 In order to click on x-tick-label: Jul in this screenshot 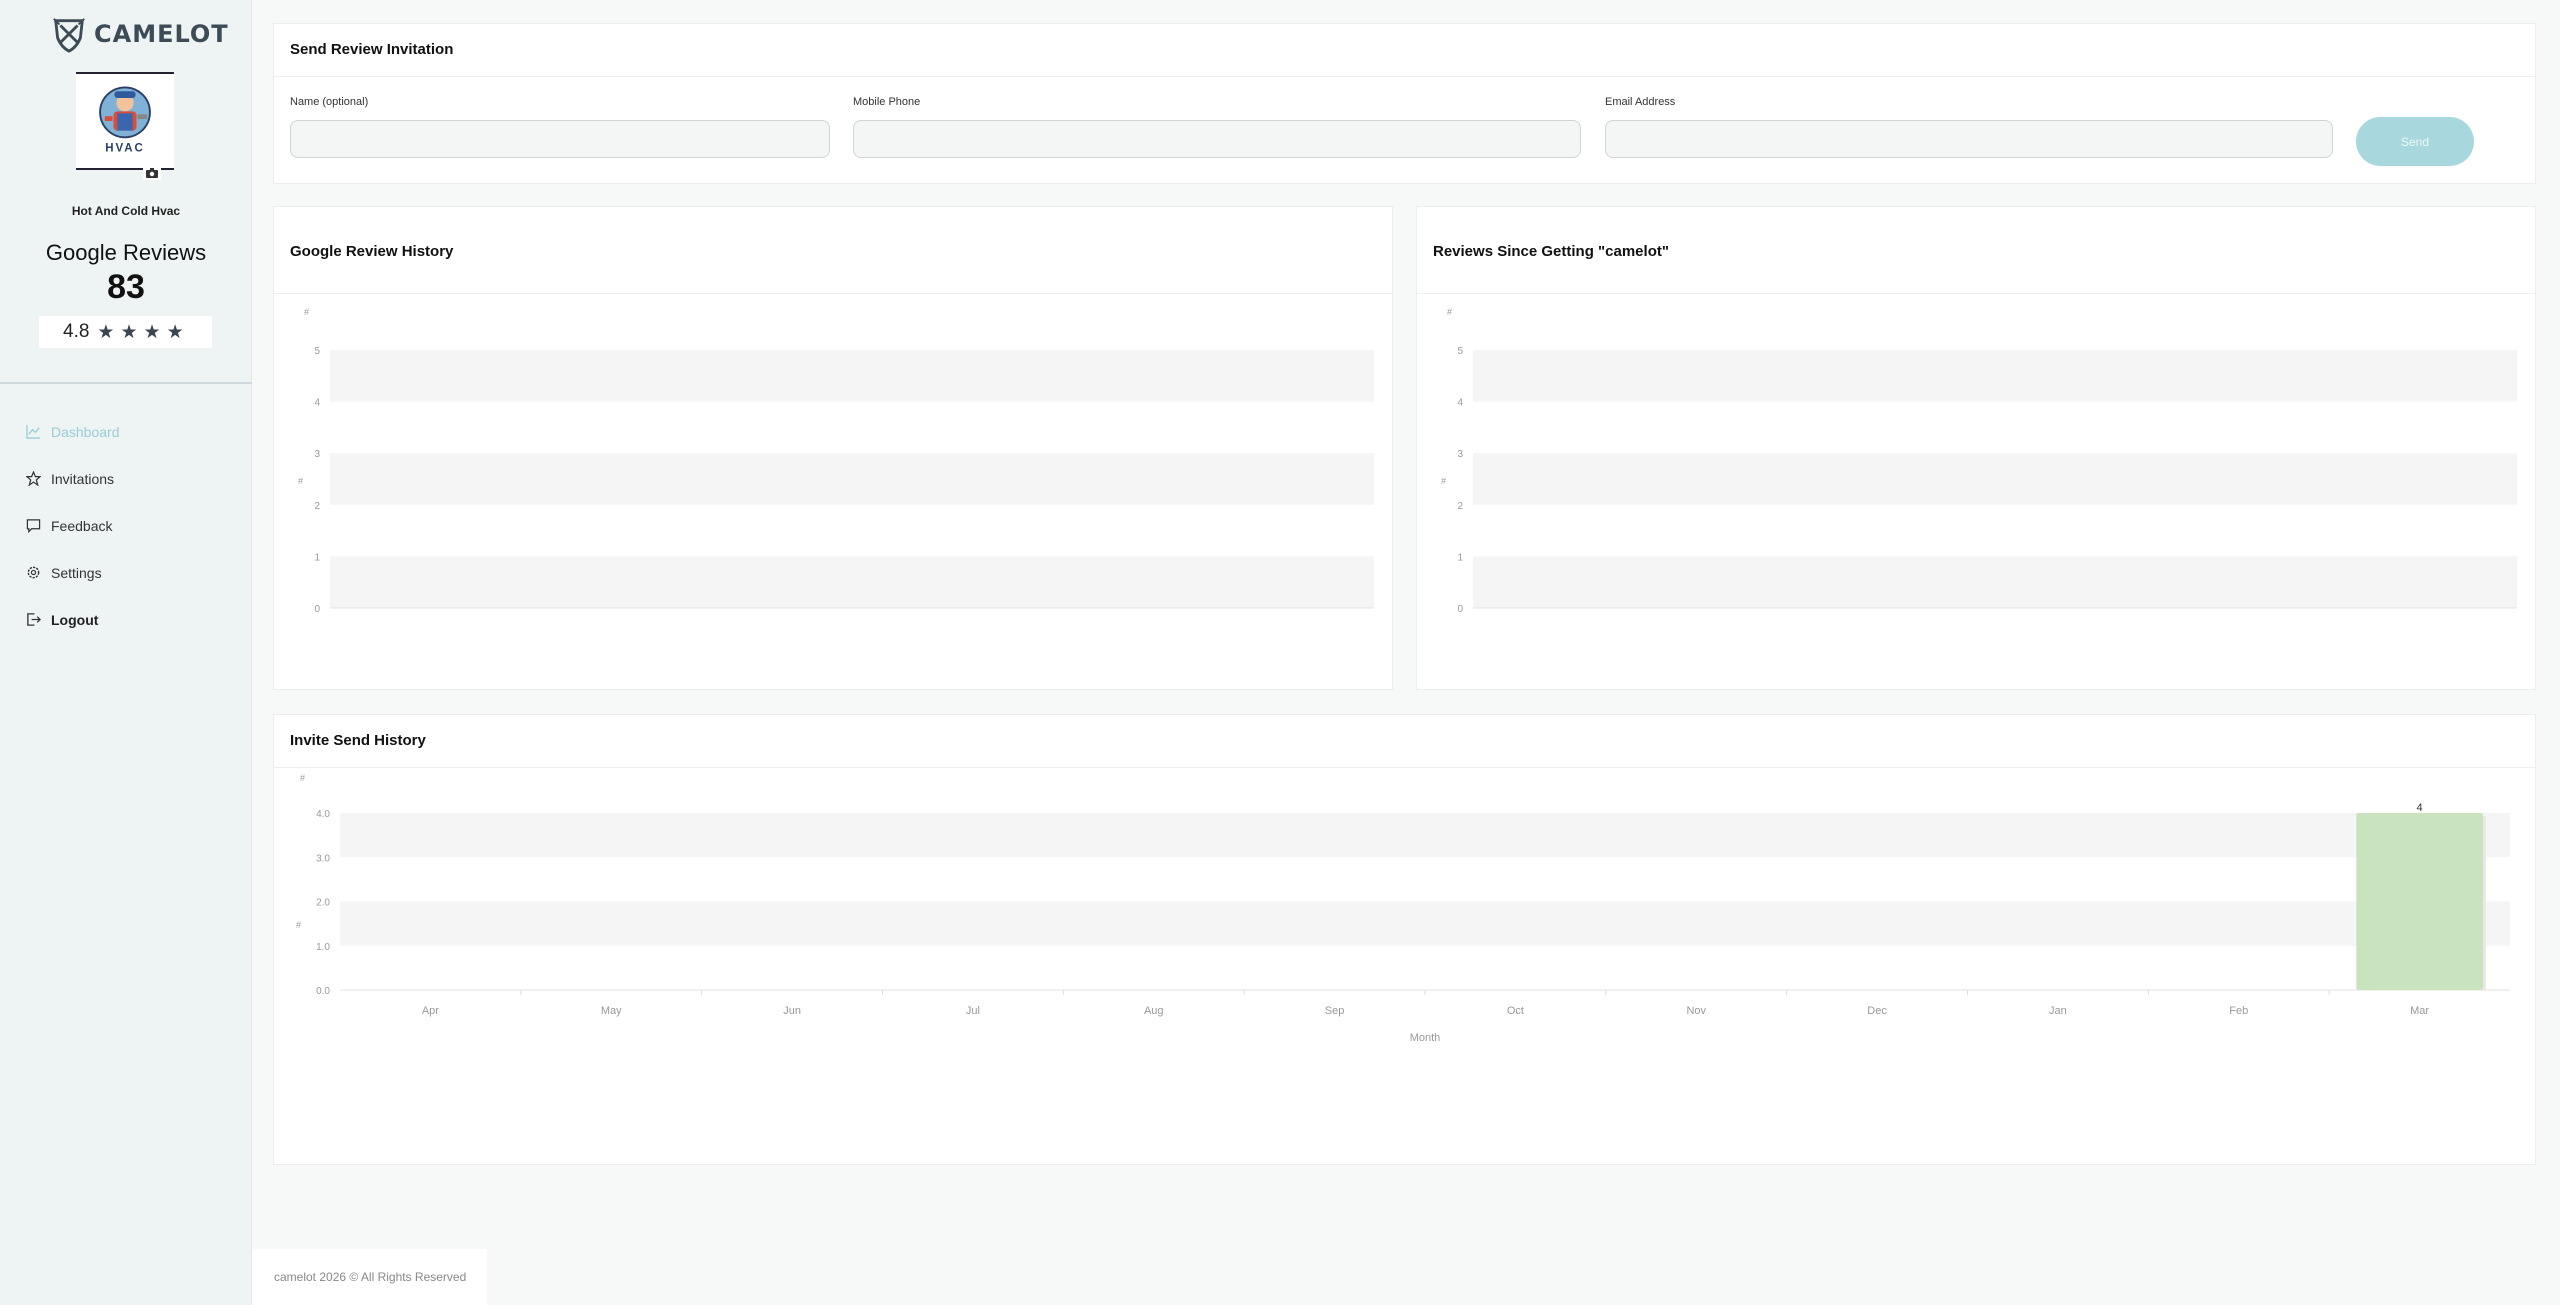, I will do `click(973, 1011)`.